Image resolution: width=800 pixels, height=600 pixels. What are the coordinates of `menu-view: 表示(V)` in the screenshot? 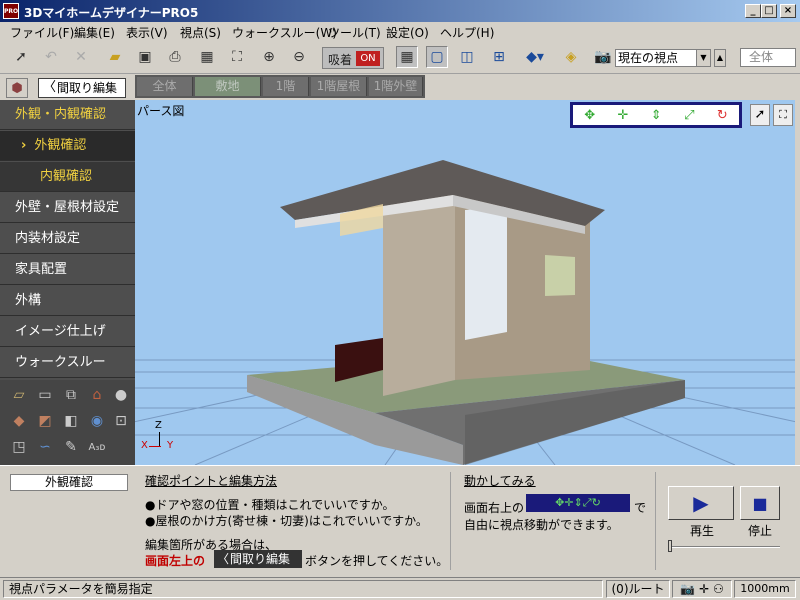 It's located at (147, 32).